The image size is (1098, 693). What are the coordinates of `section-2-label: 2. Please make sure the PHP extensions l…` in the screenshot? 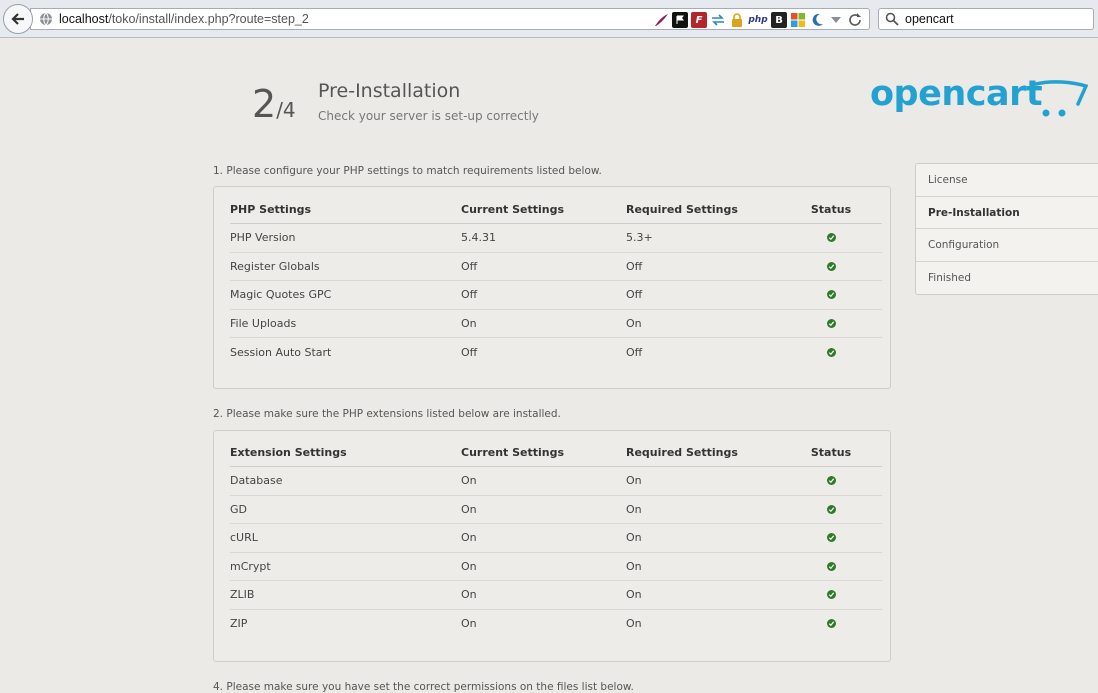 It's located at (387, 414).